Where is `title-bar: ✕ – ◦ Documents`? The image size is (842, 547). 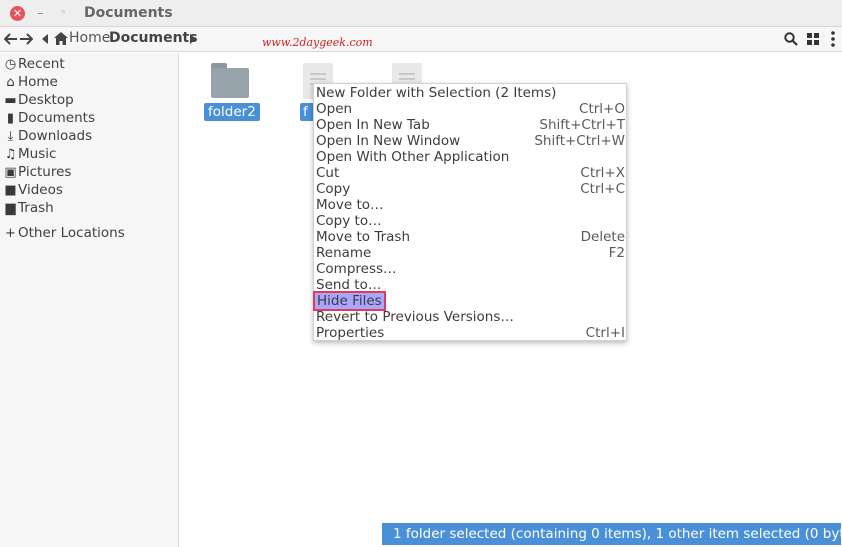 title-bar: ✕ – ◦ Documents is located at coordinates (421, 13).